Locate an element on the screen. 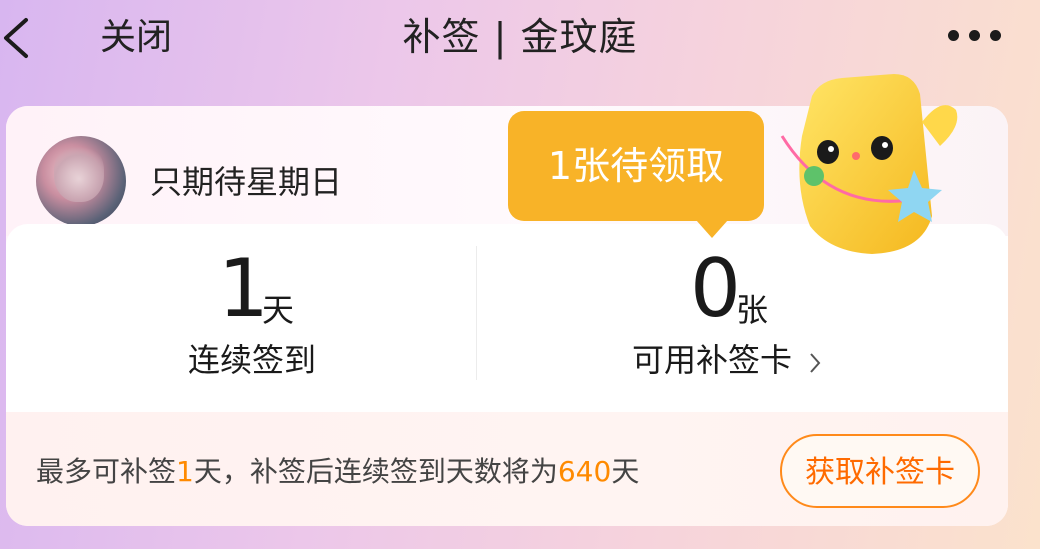 This screenshot has height=549, width=1040. avatar is located at coordinates (81, 181).